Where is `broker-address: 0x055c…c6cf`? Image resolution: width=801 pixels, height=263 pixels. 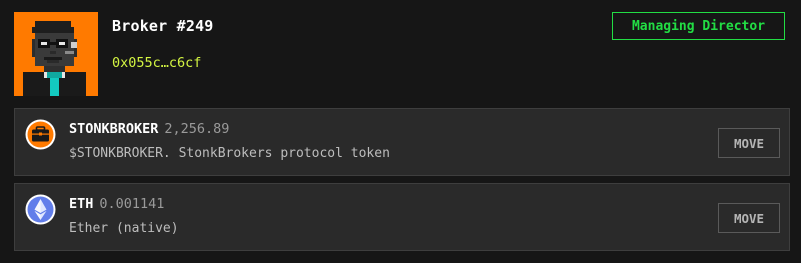
broker-address: 0x055c…c6cf is located at coordinates (156, 63).